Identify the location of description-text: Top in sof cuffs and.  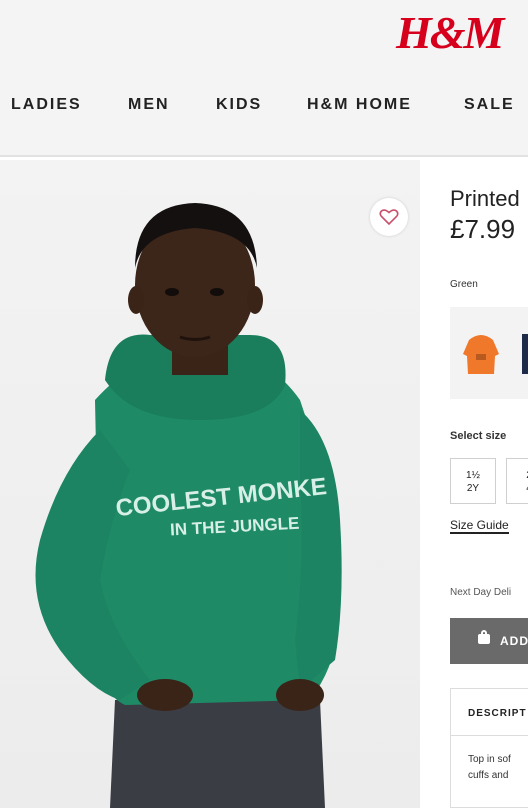
(489, 768).